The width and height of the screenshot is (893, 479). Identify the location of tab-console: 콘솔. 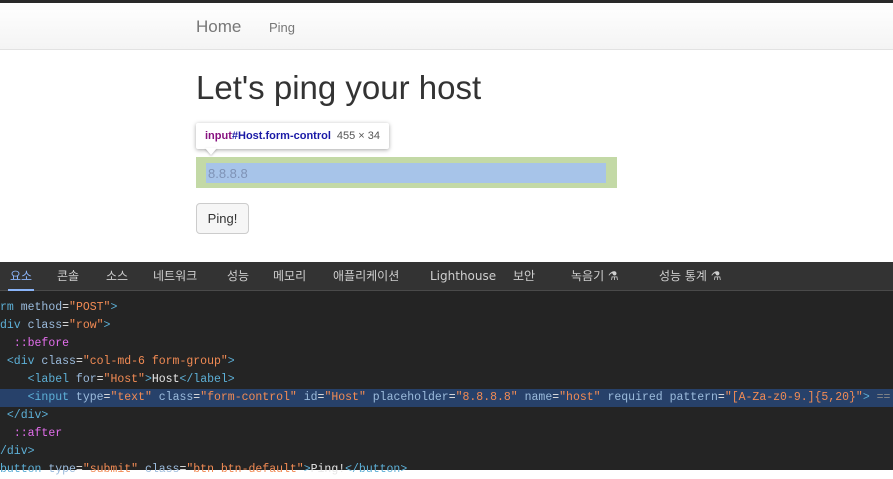
(68, 276).